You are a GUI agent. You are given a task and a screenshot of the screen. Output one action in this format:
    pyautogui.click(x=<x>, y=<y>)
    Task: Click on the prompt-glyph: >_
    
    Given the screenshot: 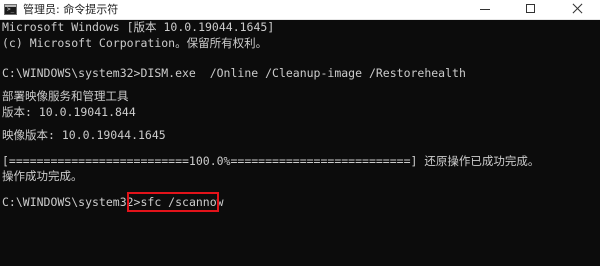 What is the action you would take?
    pyautogui.click(x=11, y=9)
    